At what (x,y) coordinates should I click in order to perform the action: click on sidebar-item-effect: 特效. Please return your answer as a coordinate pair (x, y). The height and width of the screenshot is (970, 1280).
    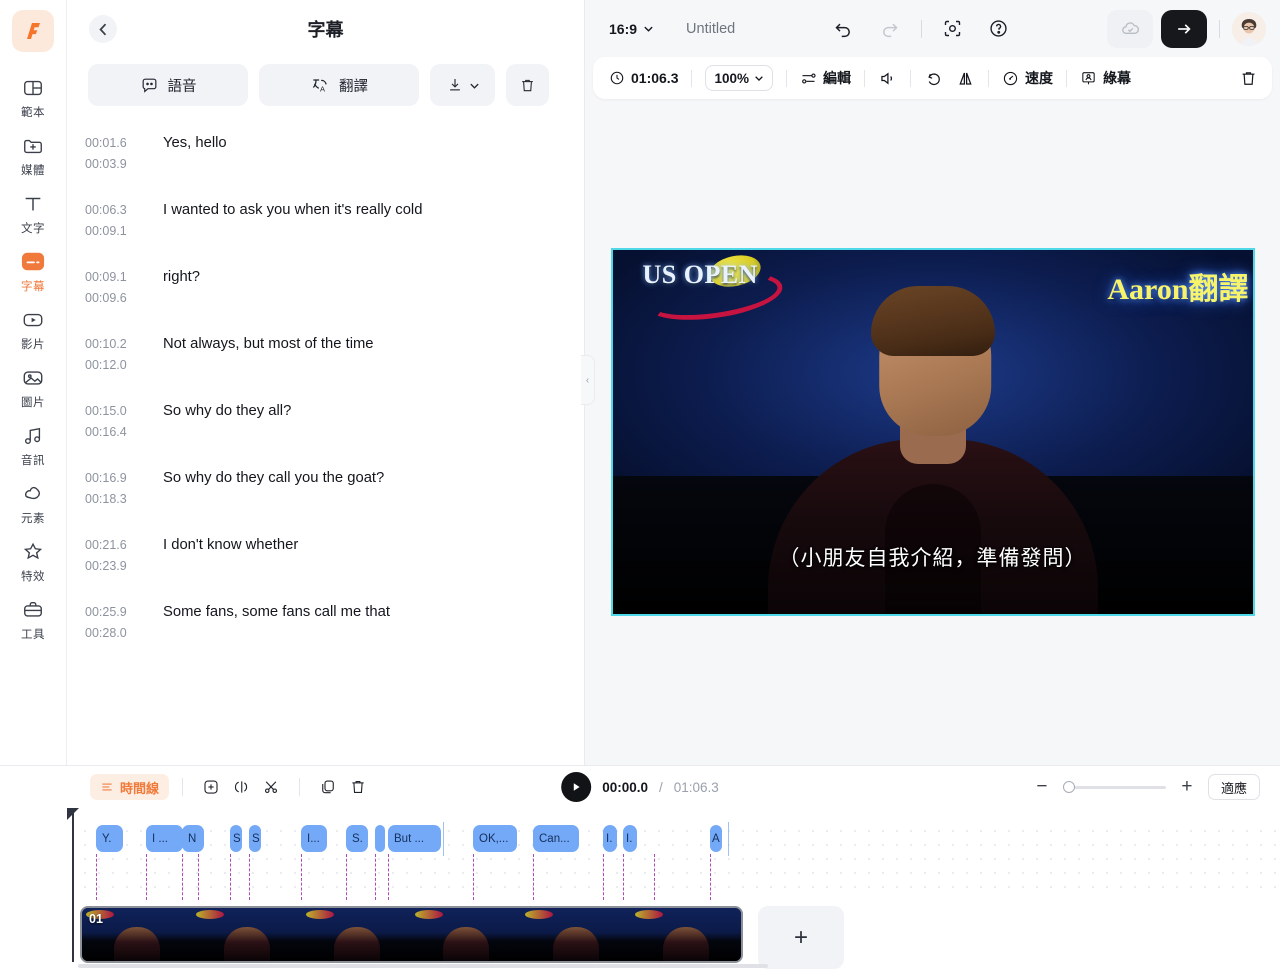
    Looking at the image, I should click on (33, 560).